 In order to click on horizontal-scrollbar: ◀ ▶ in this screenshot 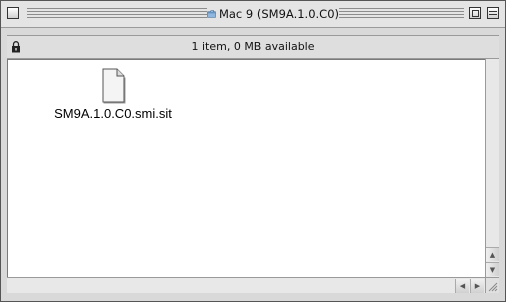, I will do `click(246, 285)`.